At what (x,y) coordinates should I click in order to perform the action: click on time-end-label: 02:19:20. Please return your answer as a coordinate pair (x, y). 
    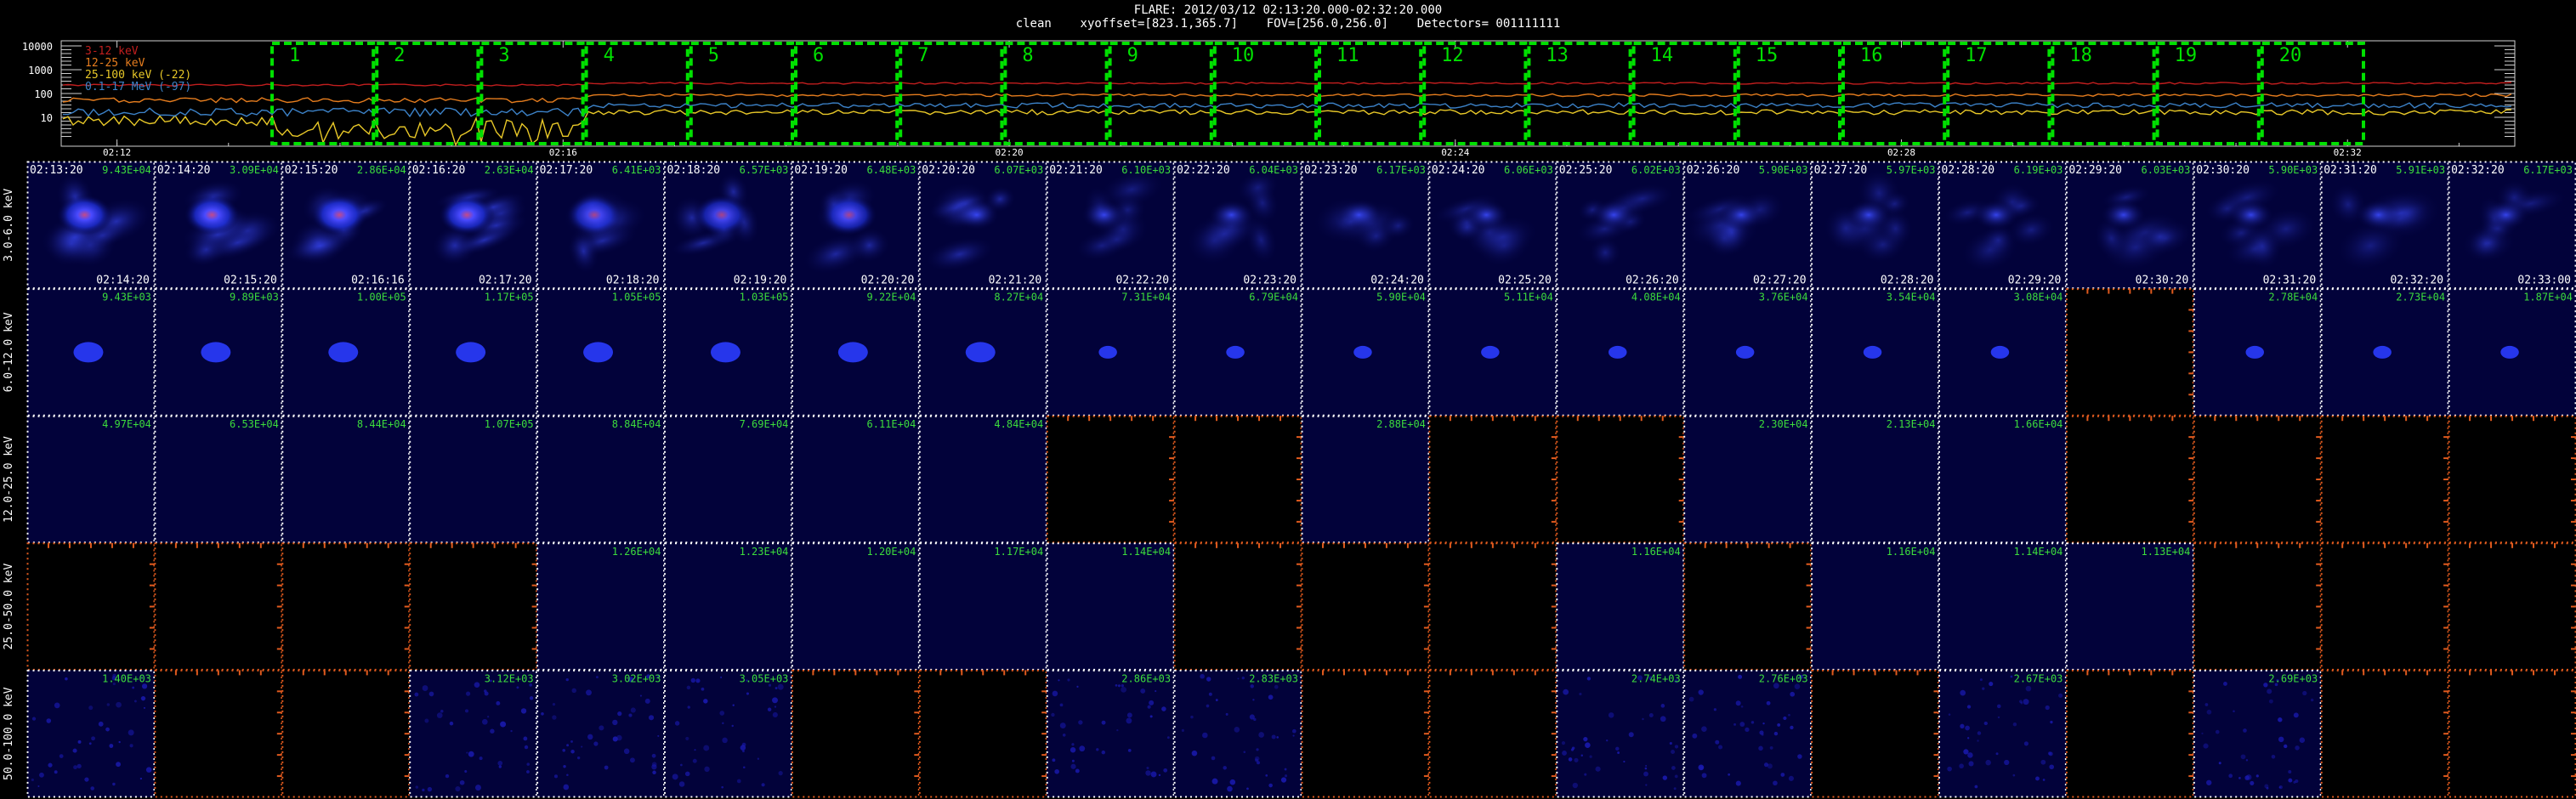
    Looking at the image, I should click on (760, 281).